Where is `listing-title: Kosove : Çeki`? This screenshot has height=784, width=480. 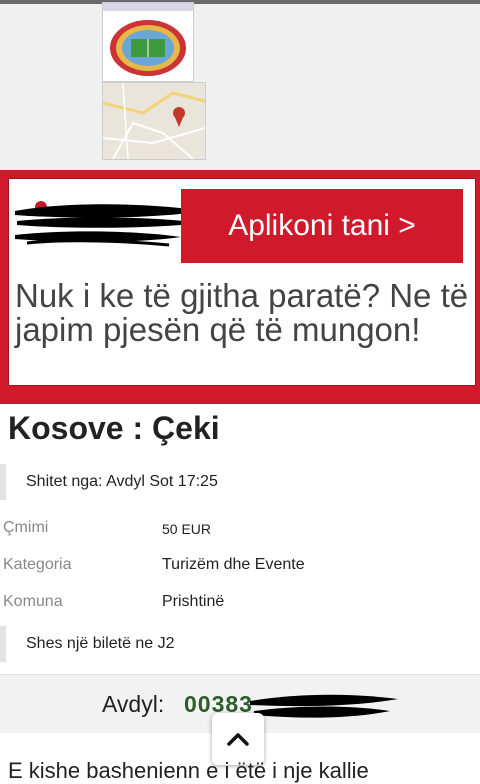
listing-title: Kosove : Çeki is located at coordinates (114, 428).